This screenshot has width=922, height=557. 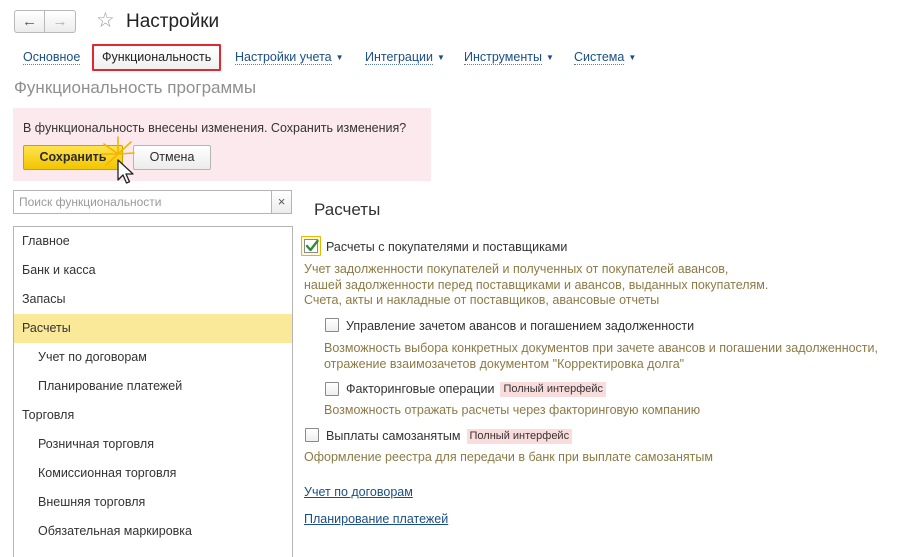 I want to click on arrow-left-icon: ←, so click(x=29, y=21).